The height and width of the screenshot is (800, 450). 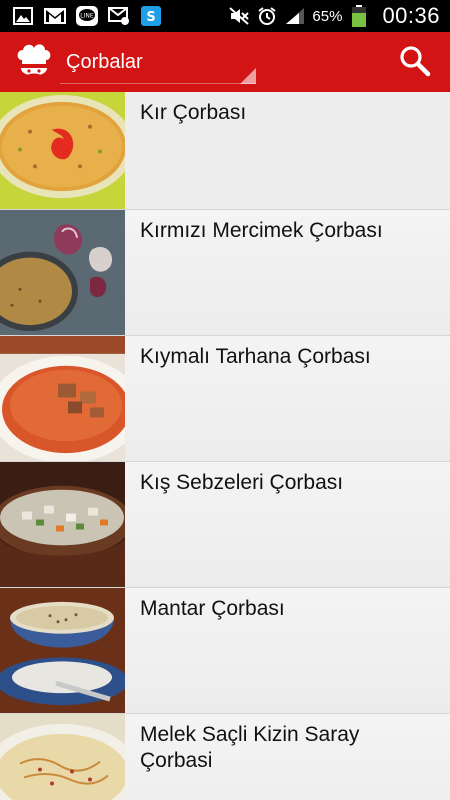 I want to click on system-icons: 65% 00:36, so click(x=339, y=16).